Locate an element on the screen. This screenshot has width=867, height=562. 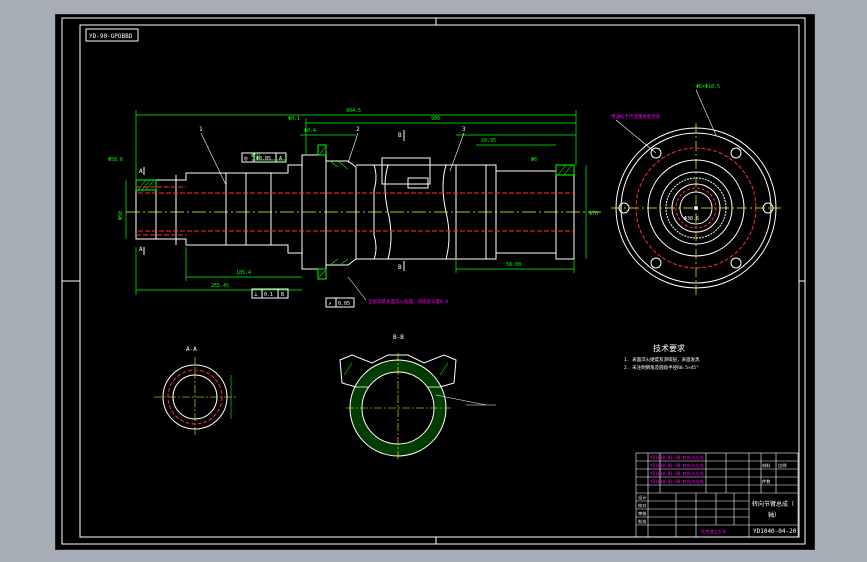
part-callout-3: 3 is located at coordinates (464, 129).